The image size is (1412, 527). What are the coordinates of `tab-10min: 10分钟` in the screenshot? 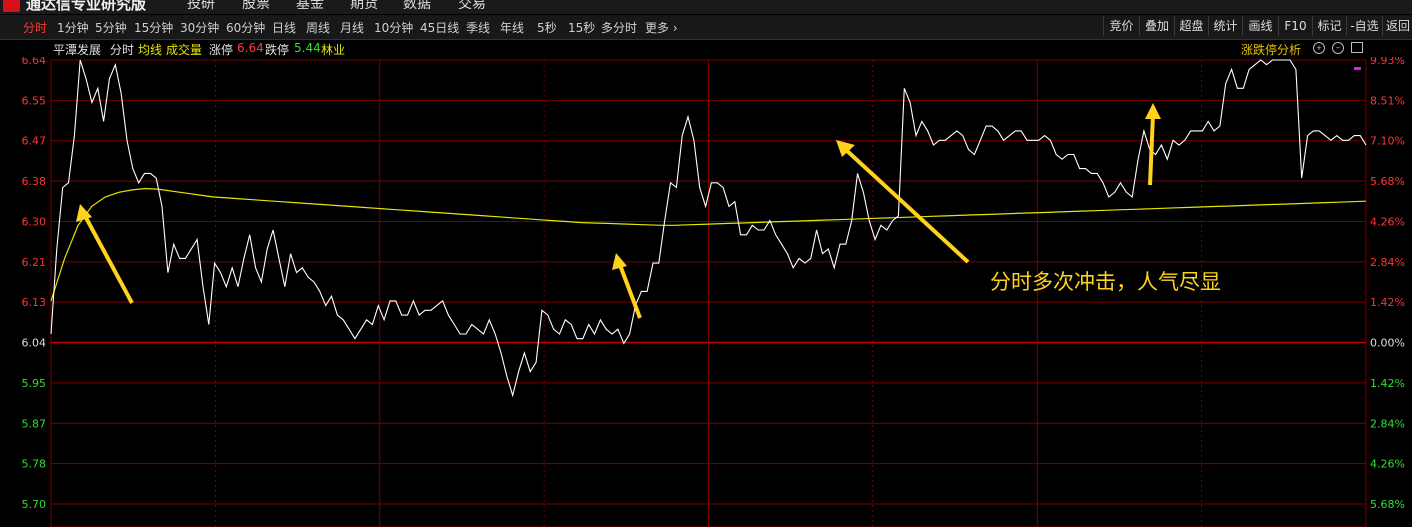 It's located at (393, 27).